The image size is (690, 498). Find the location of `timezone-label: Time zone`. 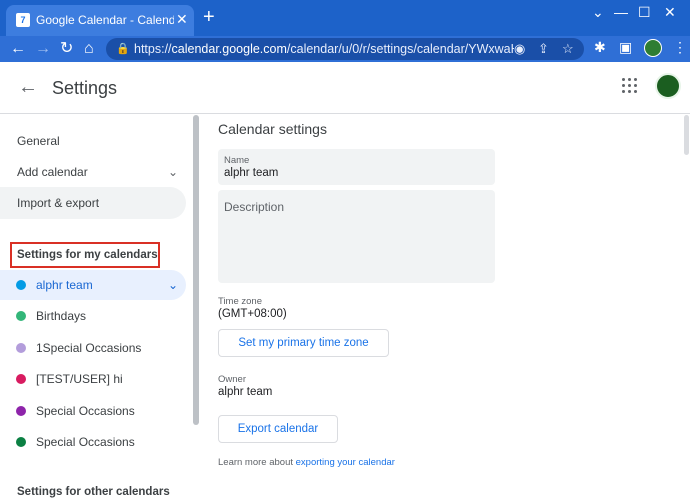

timezone-label: Time zone is located at coordinates (240, 301).